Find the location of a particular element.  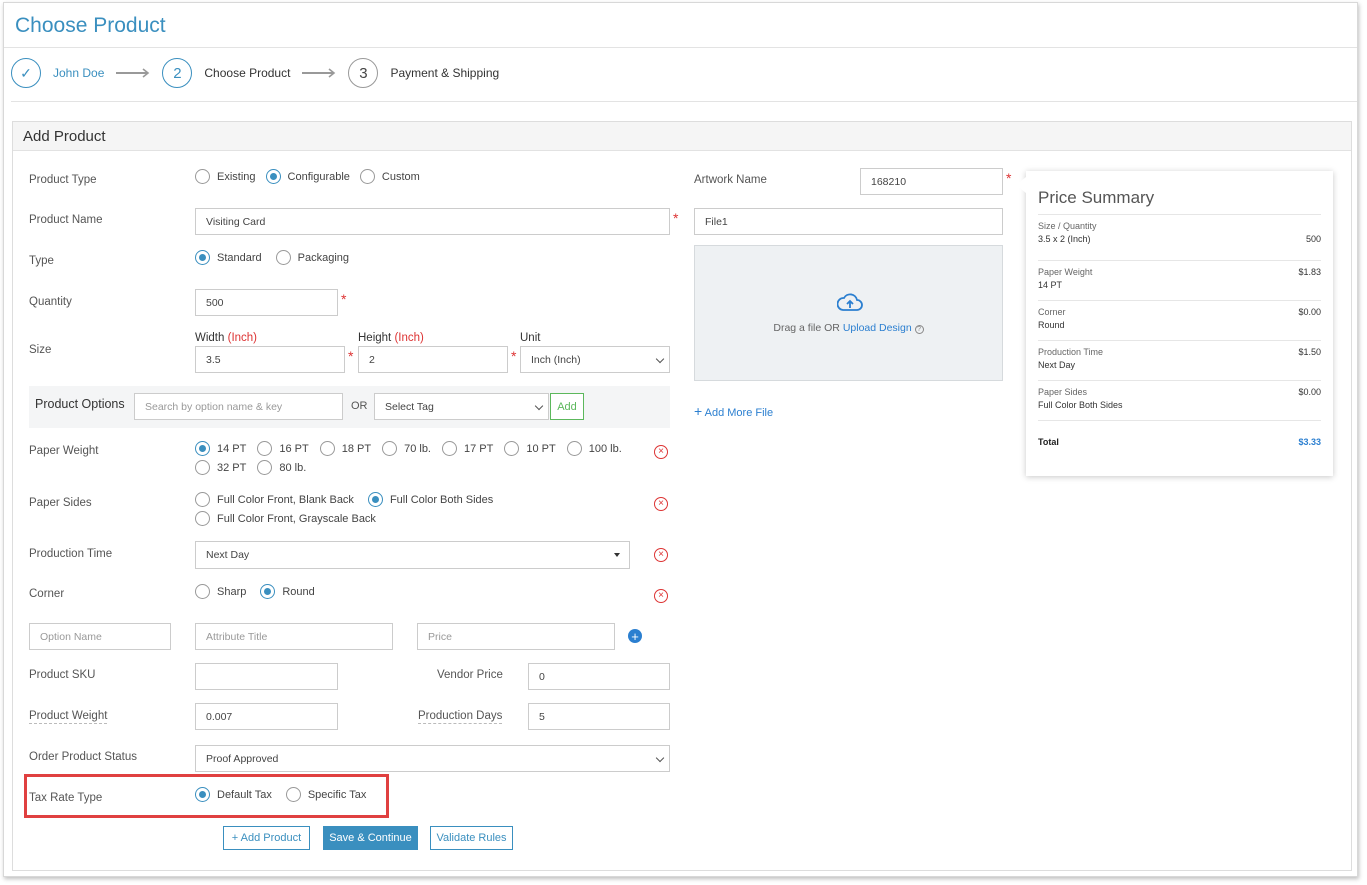

product-options-label: Product Options is located at coordinates (80, 404).